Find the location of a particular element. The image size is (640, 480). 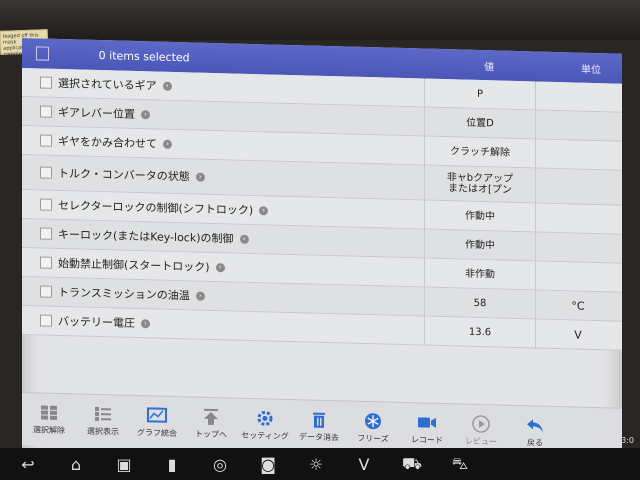

parameter-name: ギヤをかみ合わせて is located at coordinates (107, 142).